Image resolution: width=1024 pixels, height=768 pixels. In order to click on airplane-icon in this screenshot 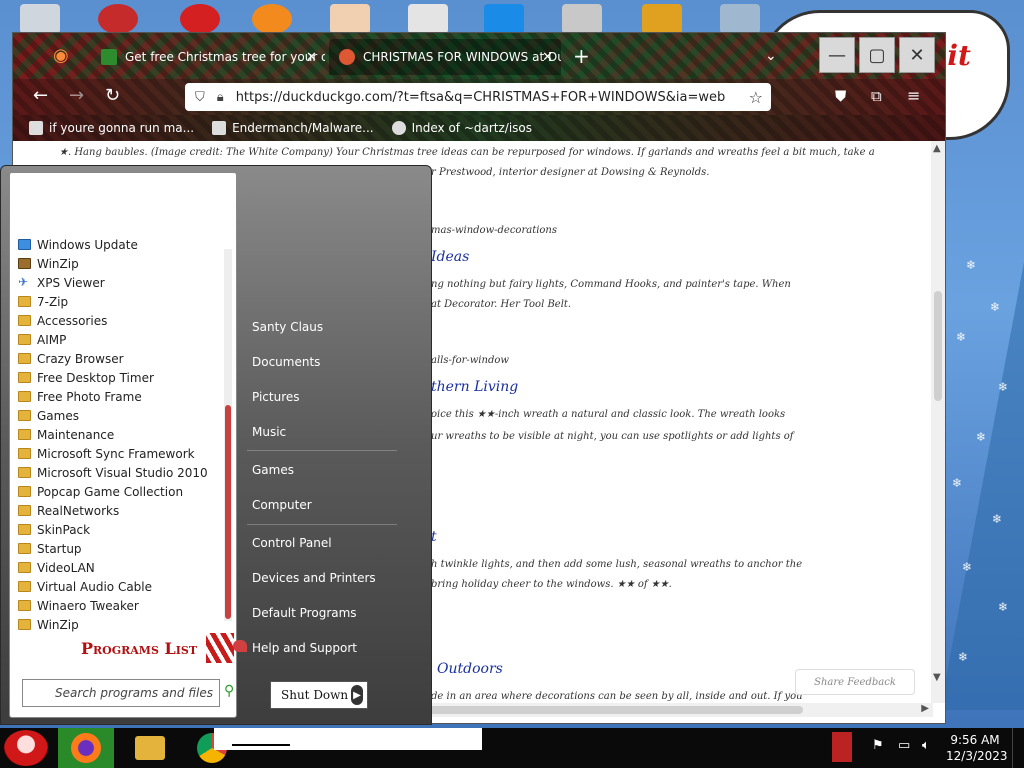, I will do `click(582, 19)`.